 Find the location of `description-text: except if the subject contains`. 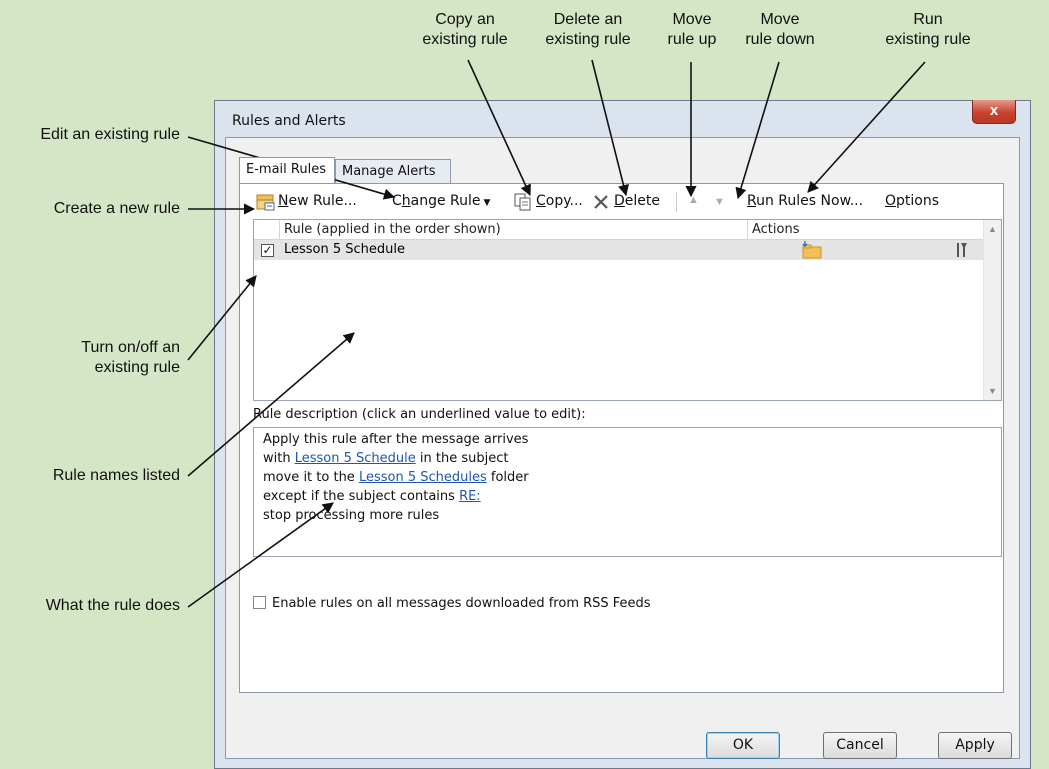

description-text: except if the subject contains is located at coordinates (361, 496).